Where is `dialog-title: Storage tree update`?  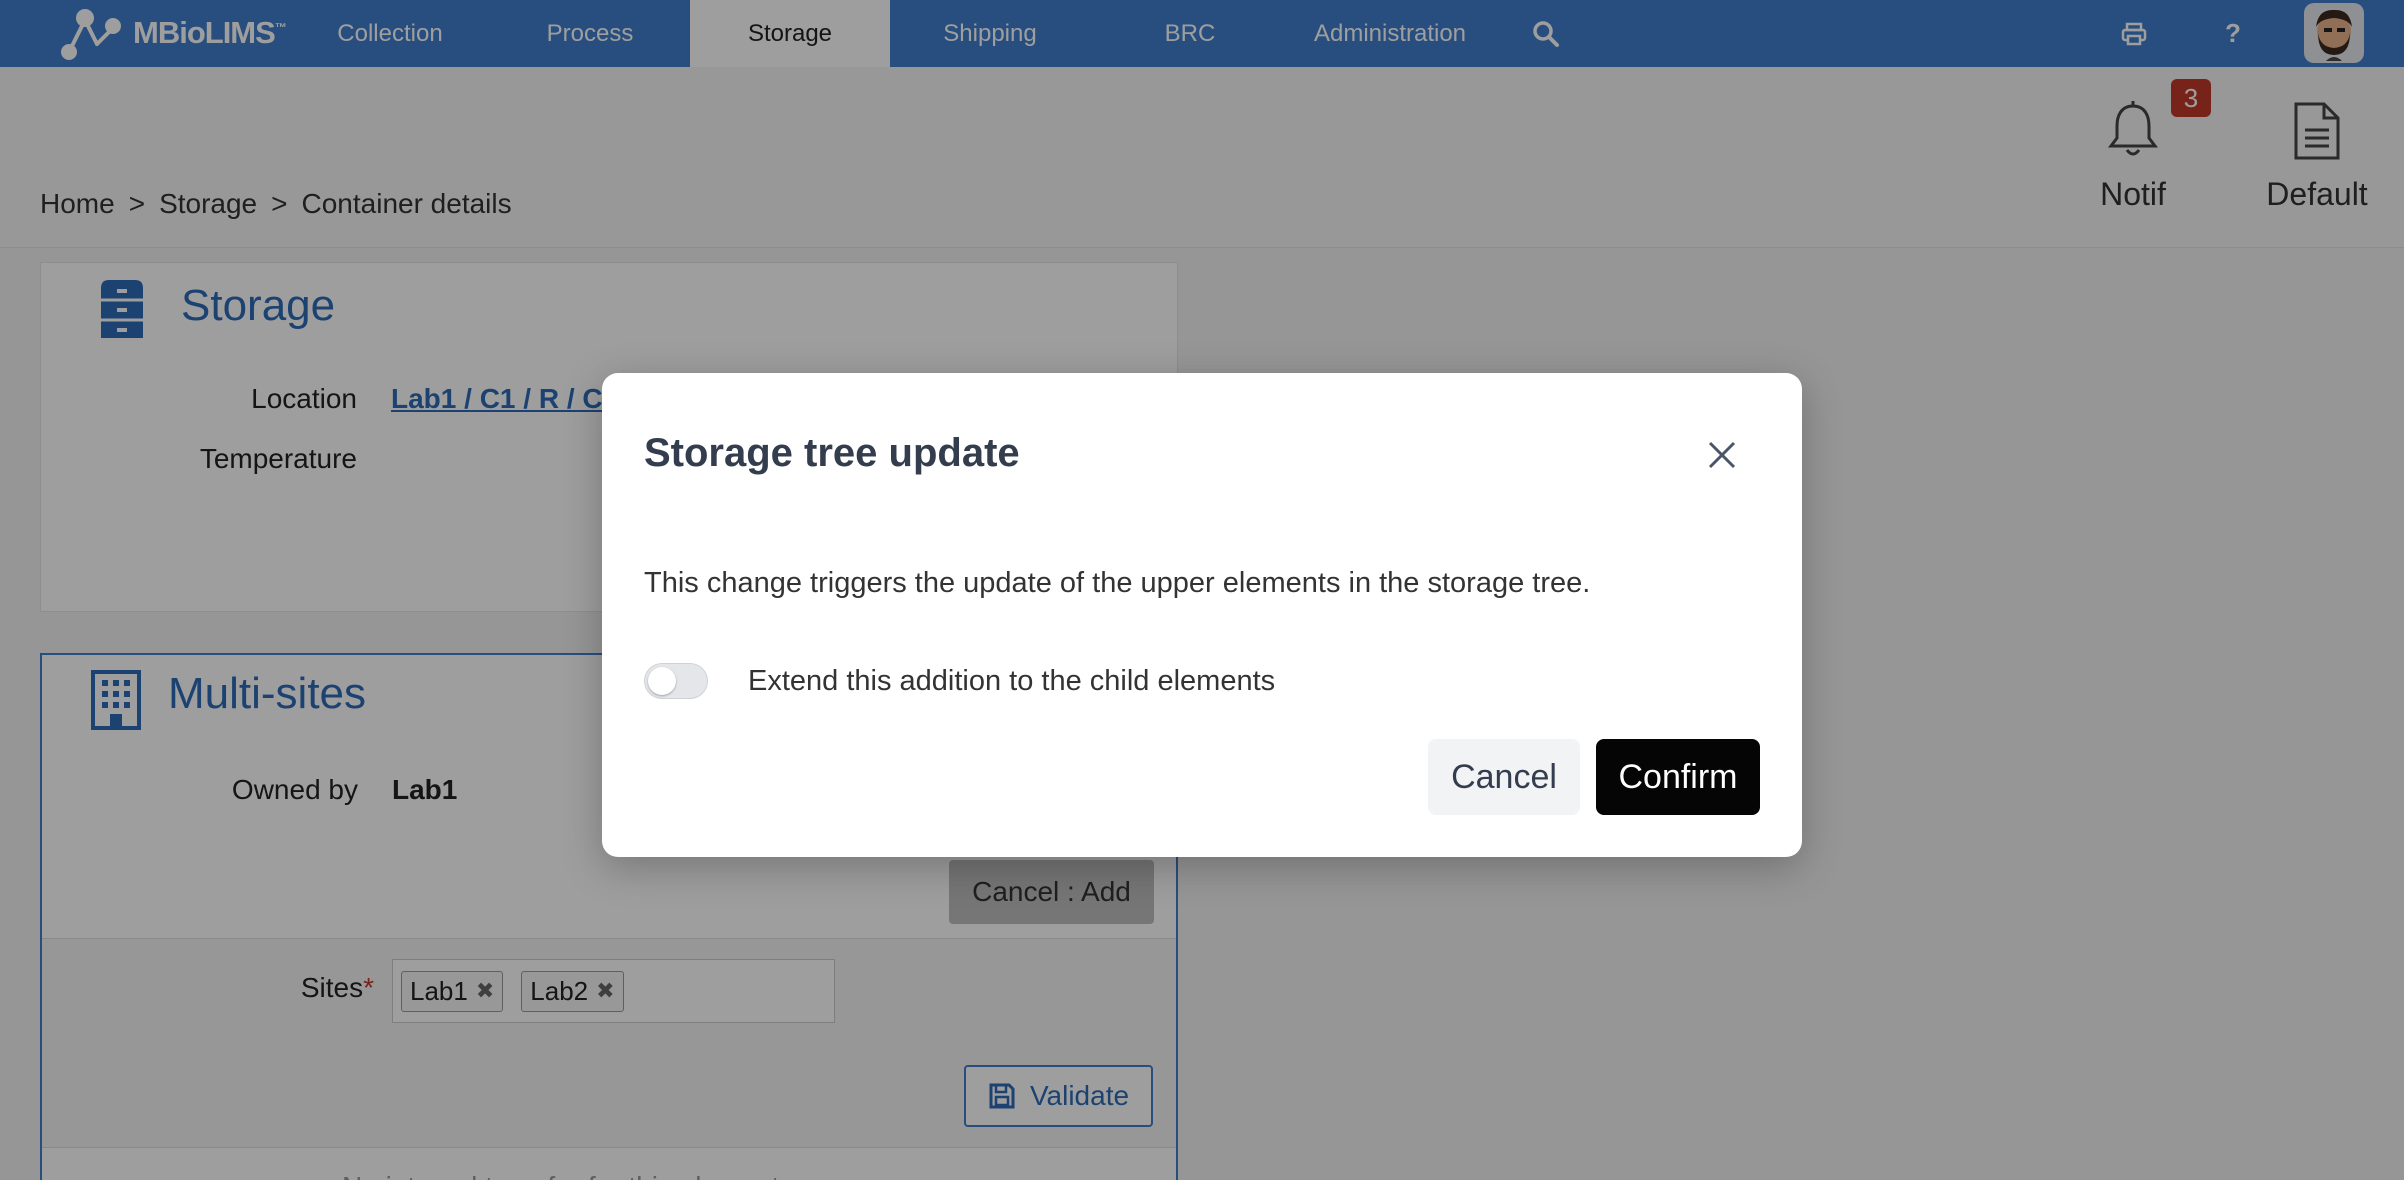 dialog-title: Storage tree update is located at coordinates (832, 453).